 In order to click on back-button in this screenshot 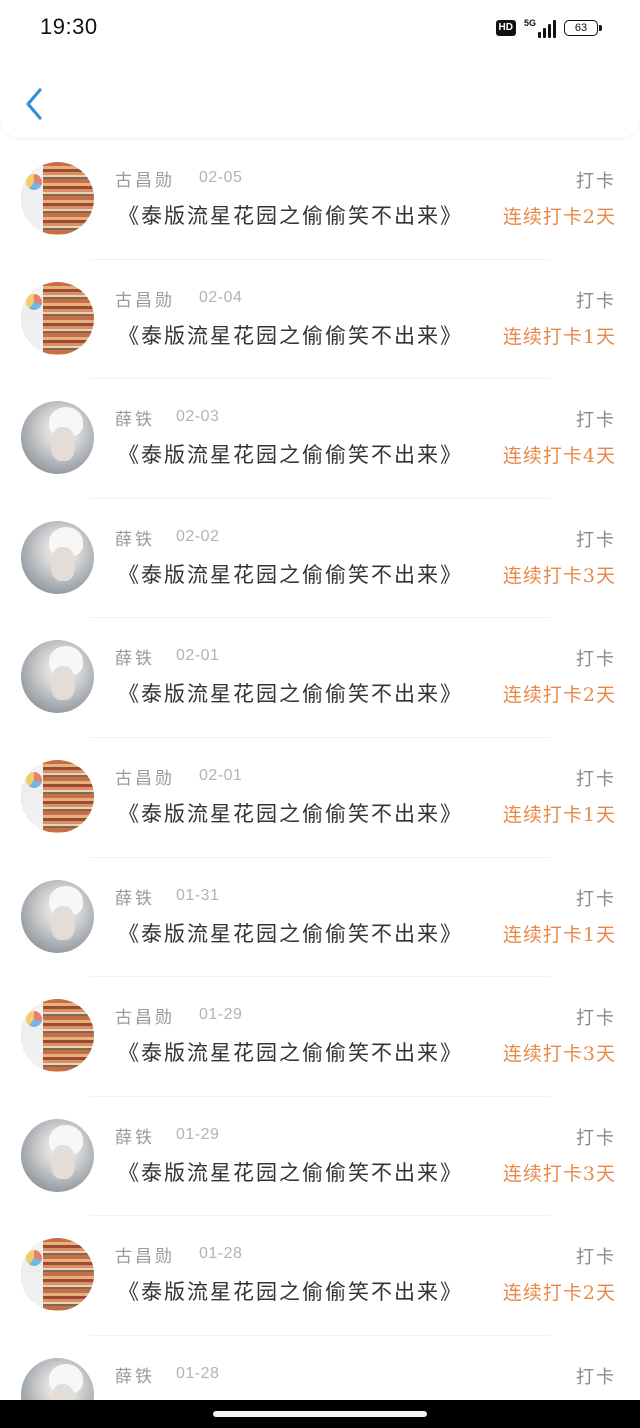, I will do `click(35, 104)`.